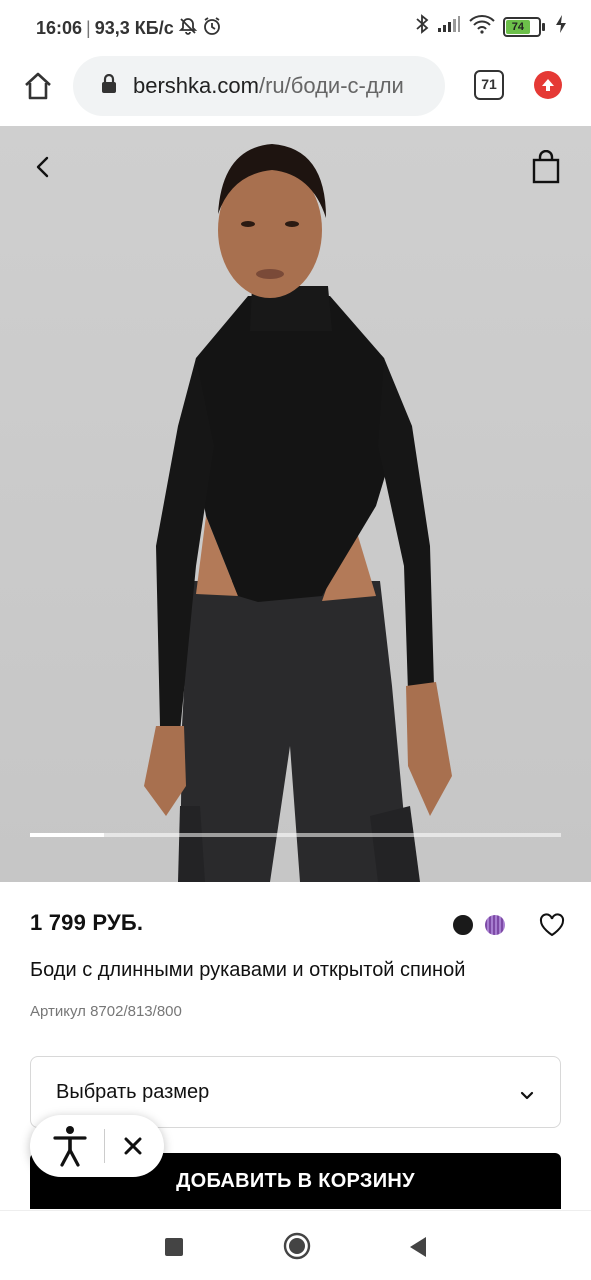 The height and width of the screenshot is (1280, 591). I want to click on url-host: bershka.com, so click(196, 85).